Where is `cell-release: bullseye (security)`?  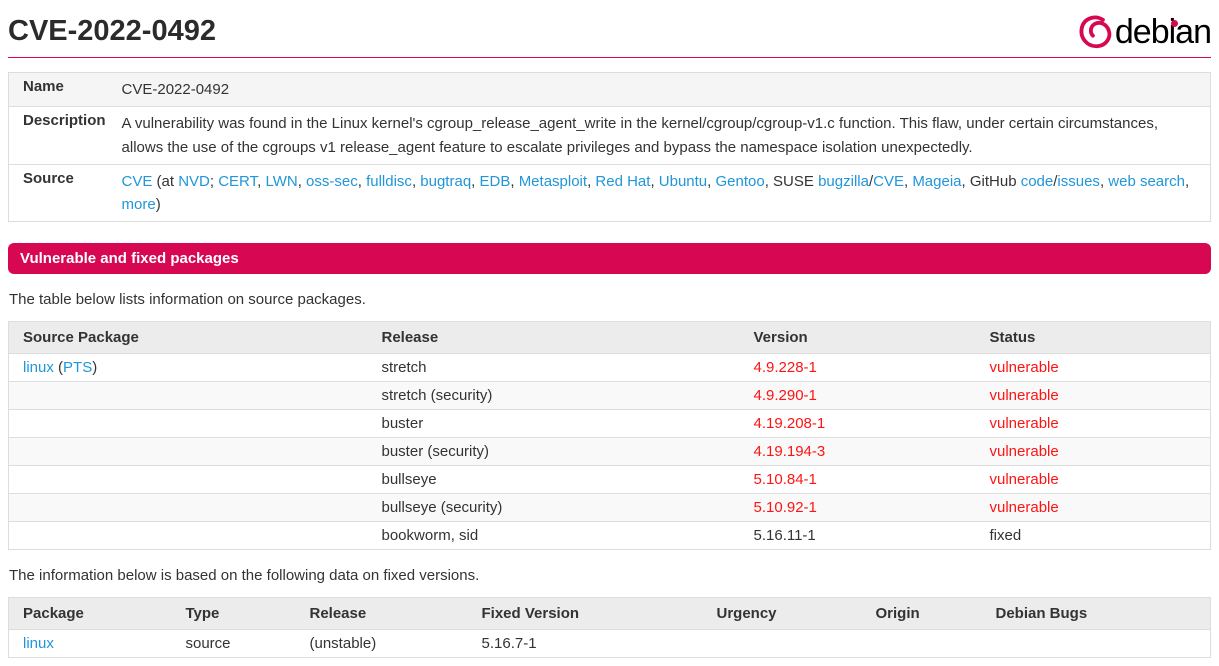 cell-release: bullseye (security) is located at coordinates (553, 508).